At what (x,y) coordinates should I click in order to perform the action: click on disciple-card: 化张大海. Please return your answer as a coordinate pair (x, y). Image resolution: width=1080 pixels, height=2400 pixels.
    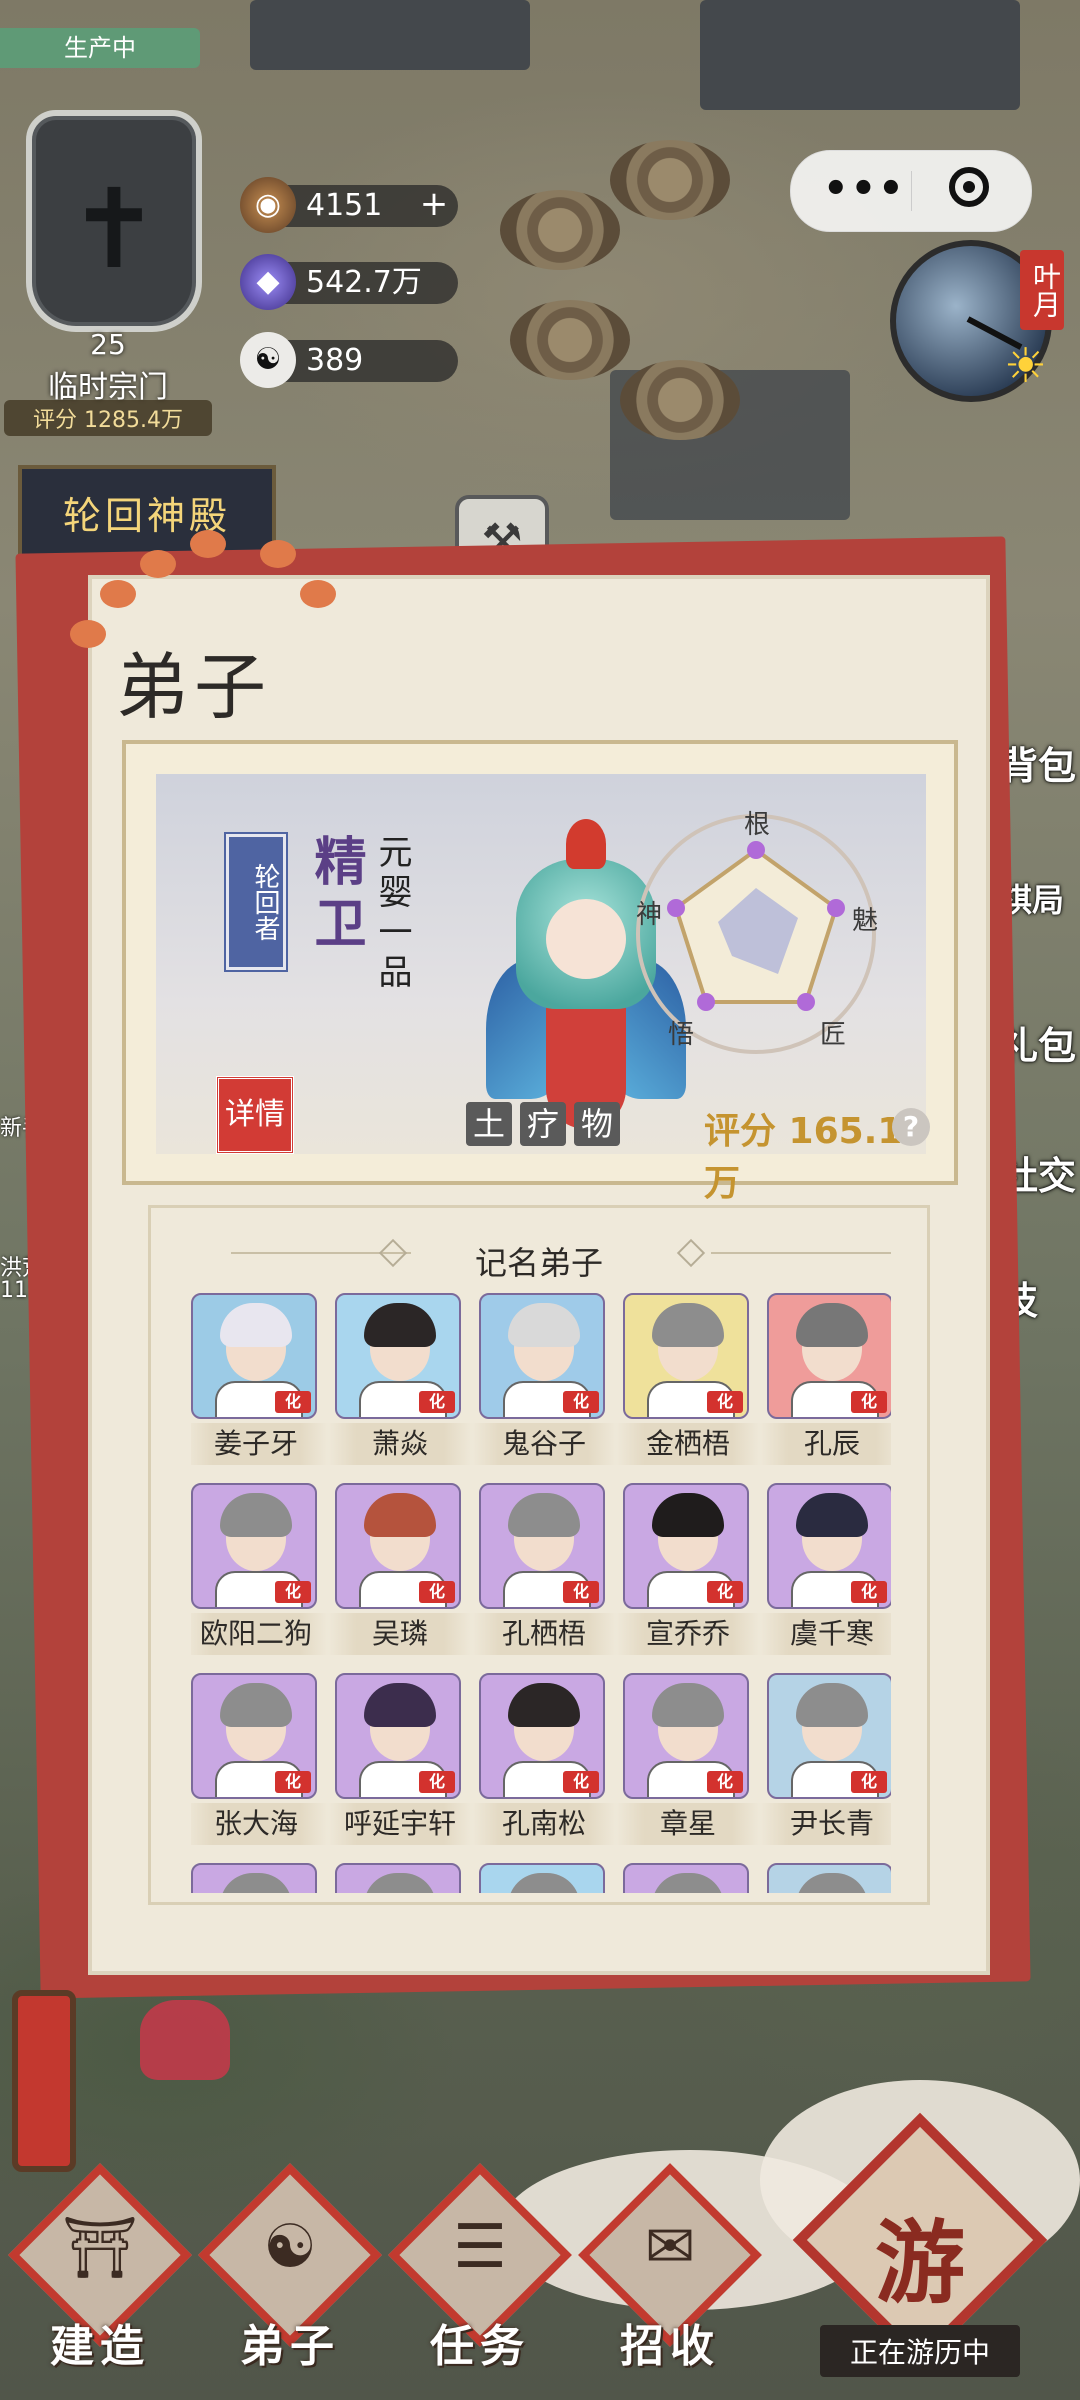
    Looking at the image, I should click on (260, 1763).